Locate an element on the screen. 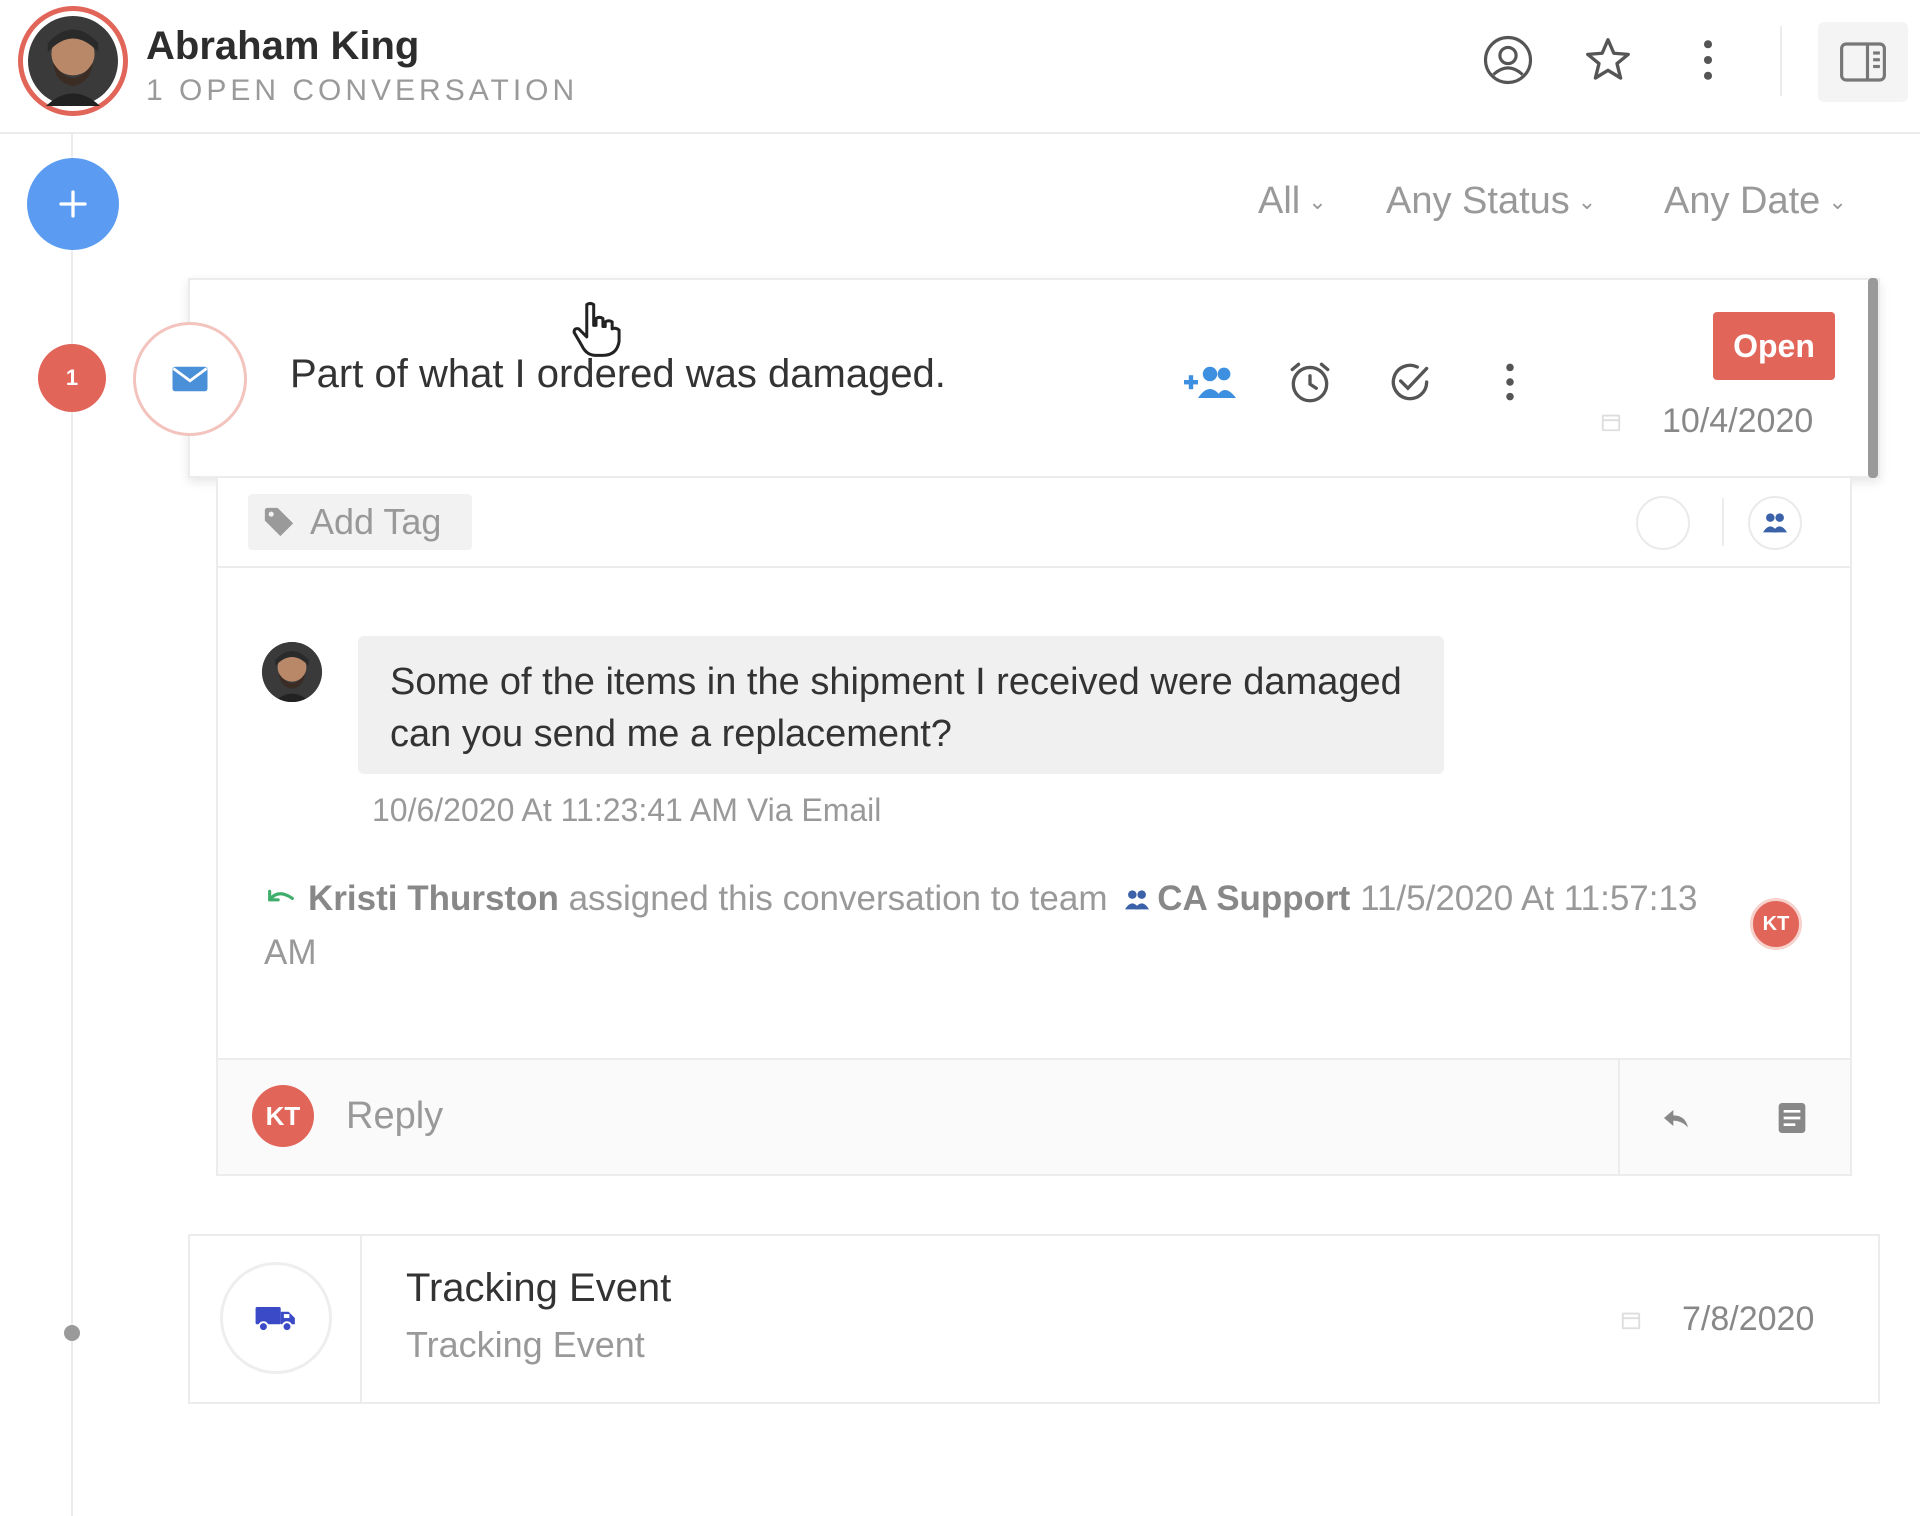 The image size is (1920, 1516). reply-icon is located at coordinates (1676, 1119).